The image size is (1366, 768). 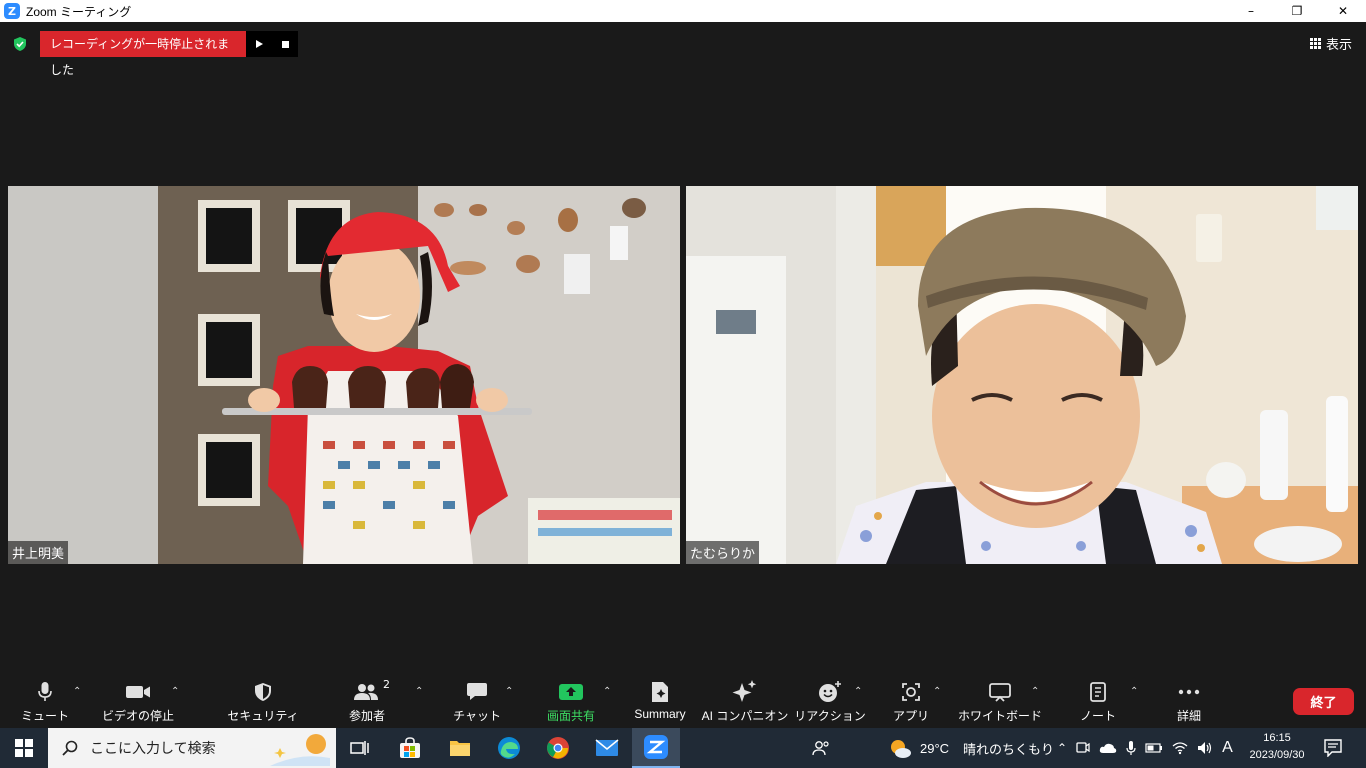 I want to click on windows-logo-icon, so click(x=24, y=748).